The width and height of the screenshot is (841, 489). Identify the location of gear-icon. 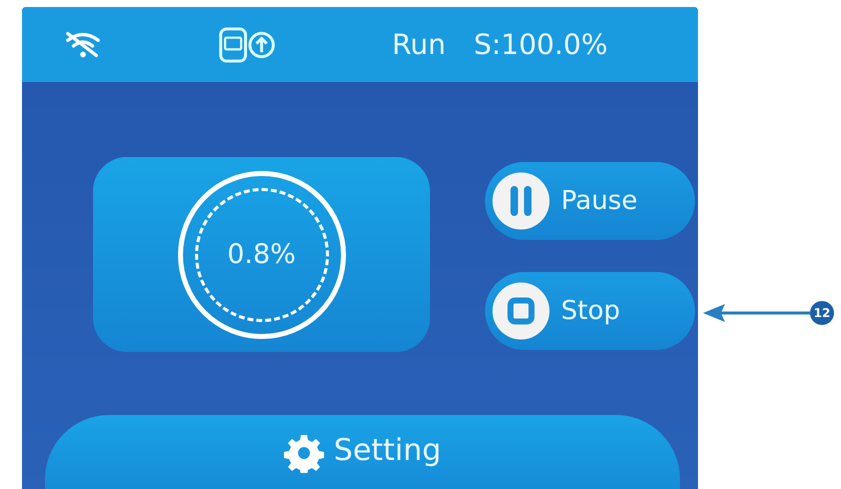
(304, 453).